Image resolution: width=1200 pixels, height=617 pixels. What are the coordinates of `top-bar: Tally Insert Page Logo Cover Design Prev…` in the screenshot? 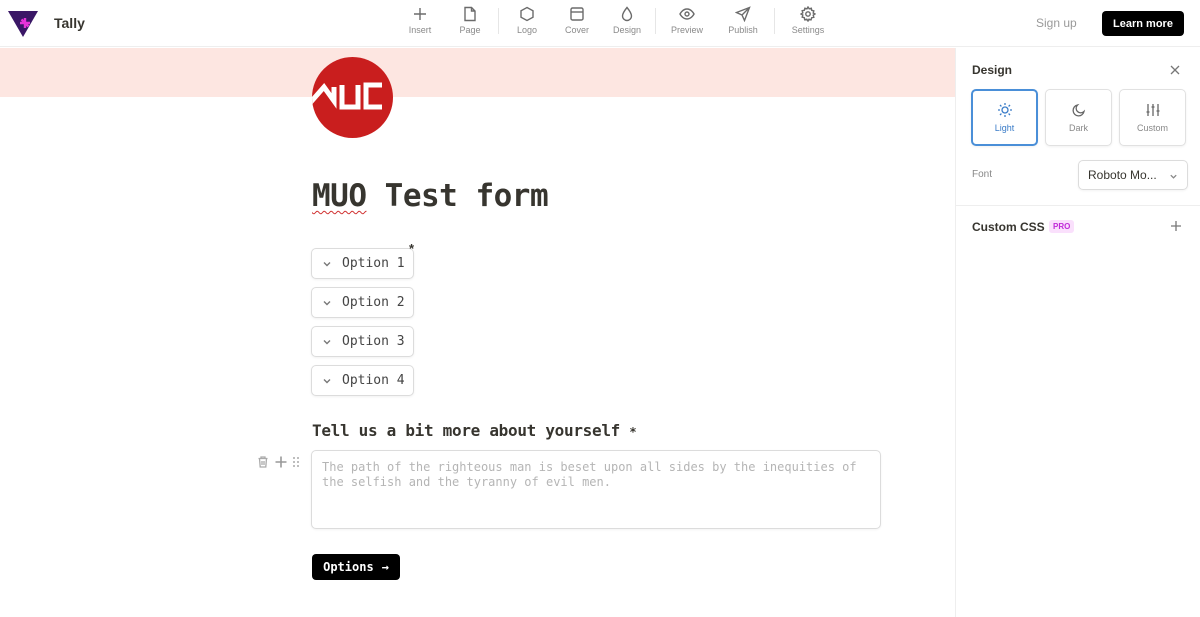 It's located at (600, 23).